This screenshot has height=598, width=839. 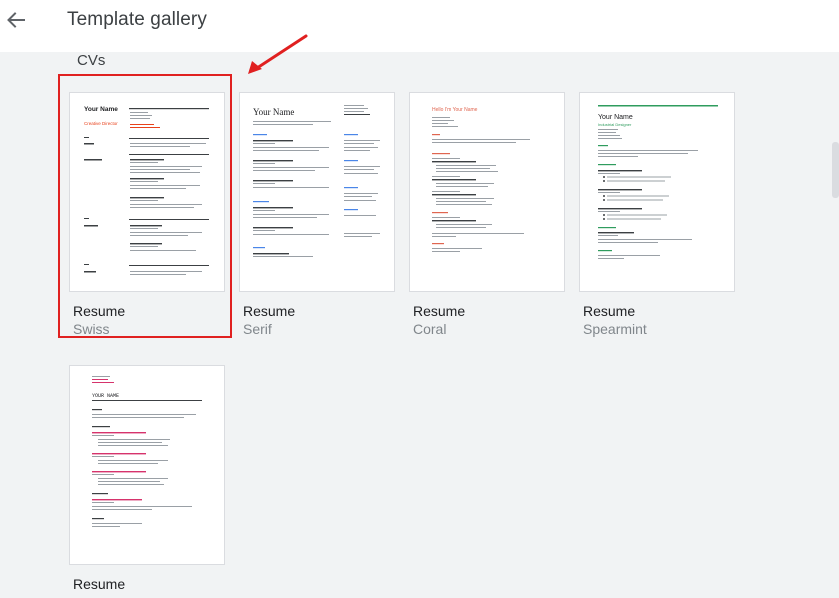 What do you see at coordinates (615, 329) in the screenshot?
I see `template-style: Spearmint` at bounding box center [615, 329].